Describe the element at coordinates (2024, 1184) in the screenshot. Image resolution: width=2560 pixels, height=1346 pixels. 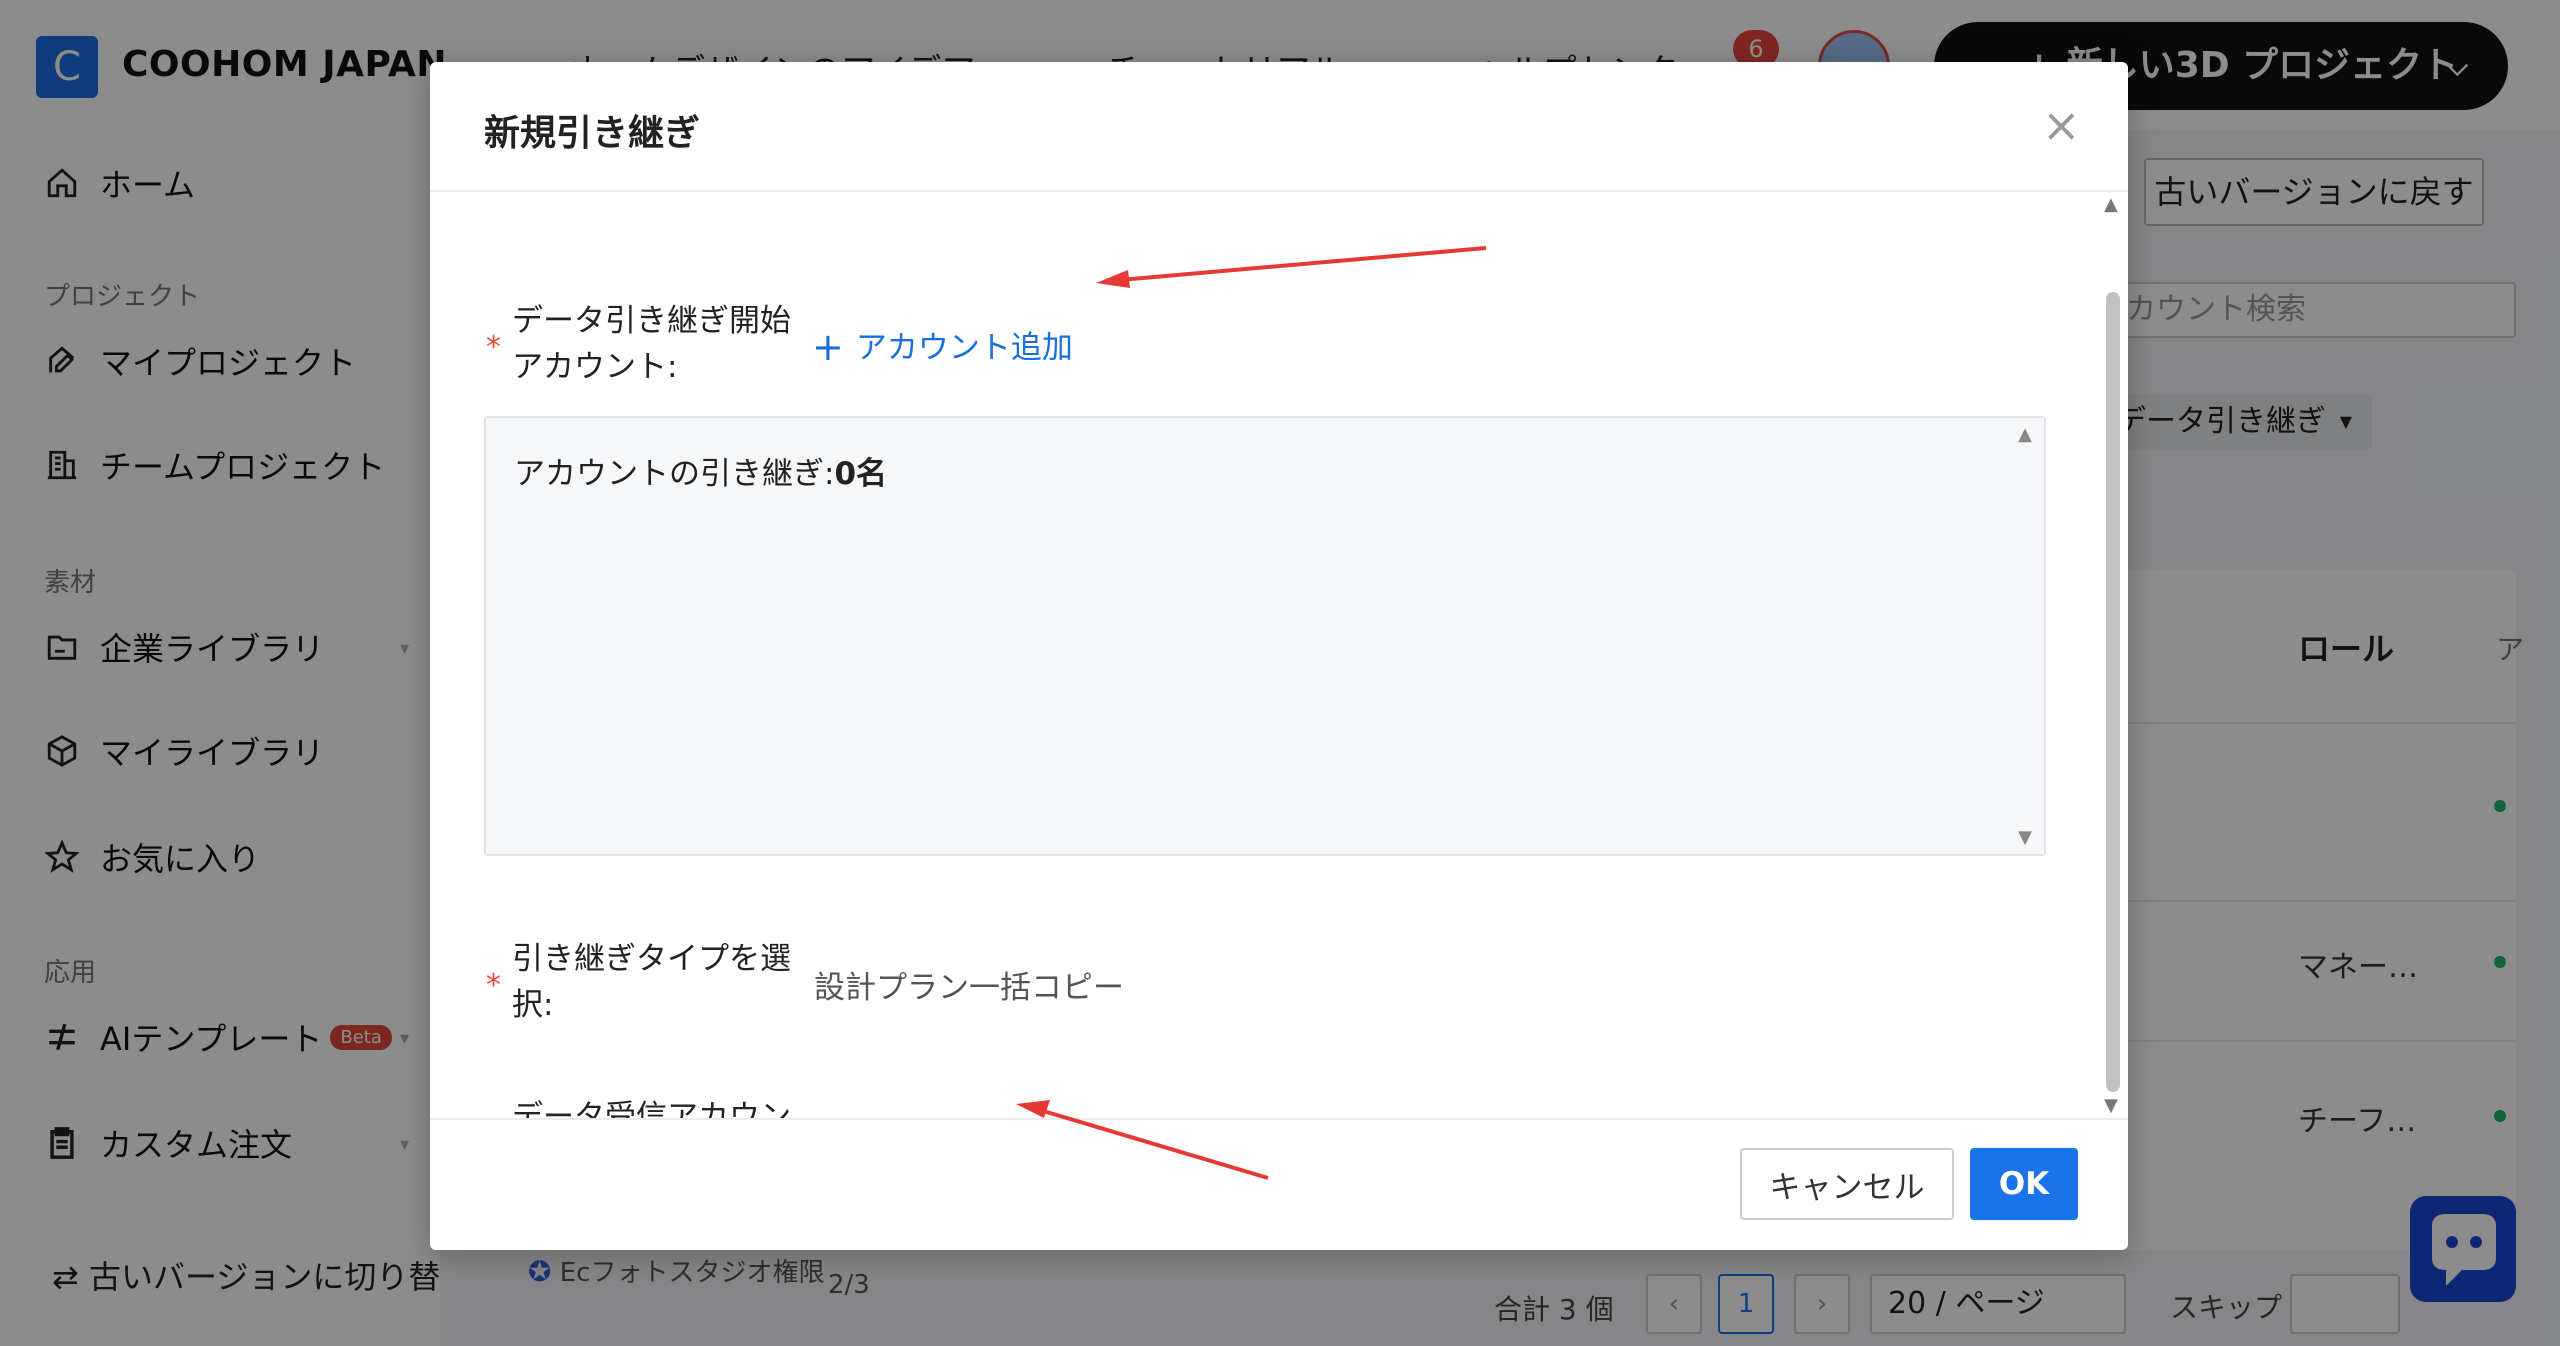
I see `ok-button: OK` at that location.